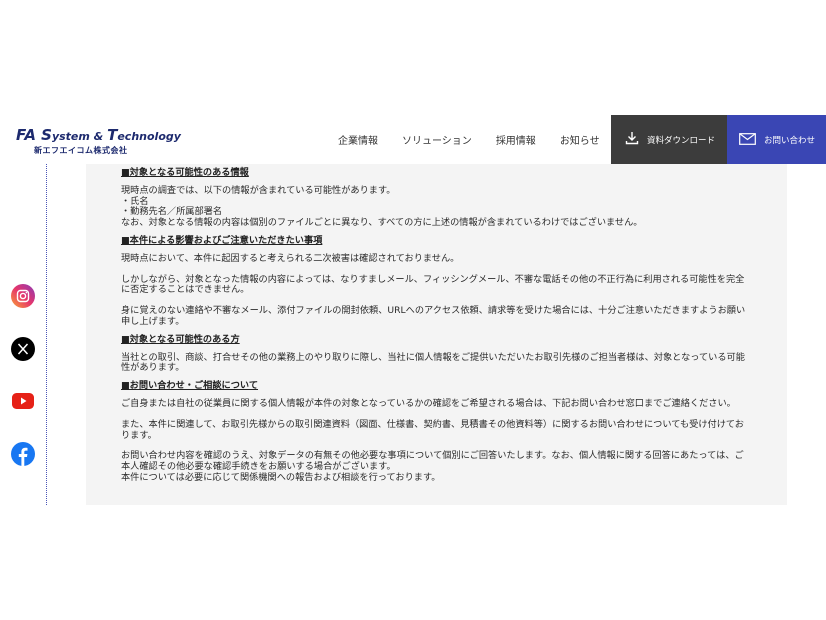 Image resolution: width=826 pixels, height=620 pixels. I want to click on decorative-dotted-line, so click(46, 334).